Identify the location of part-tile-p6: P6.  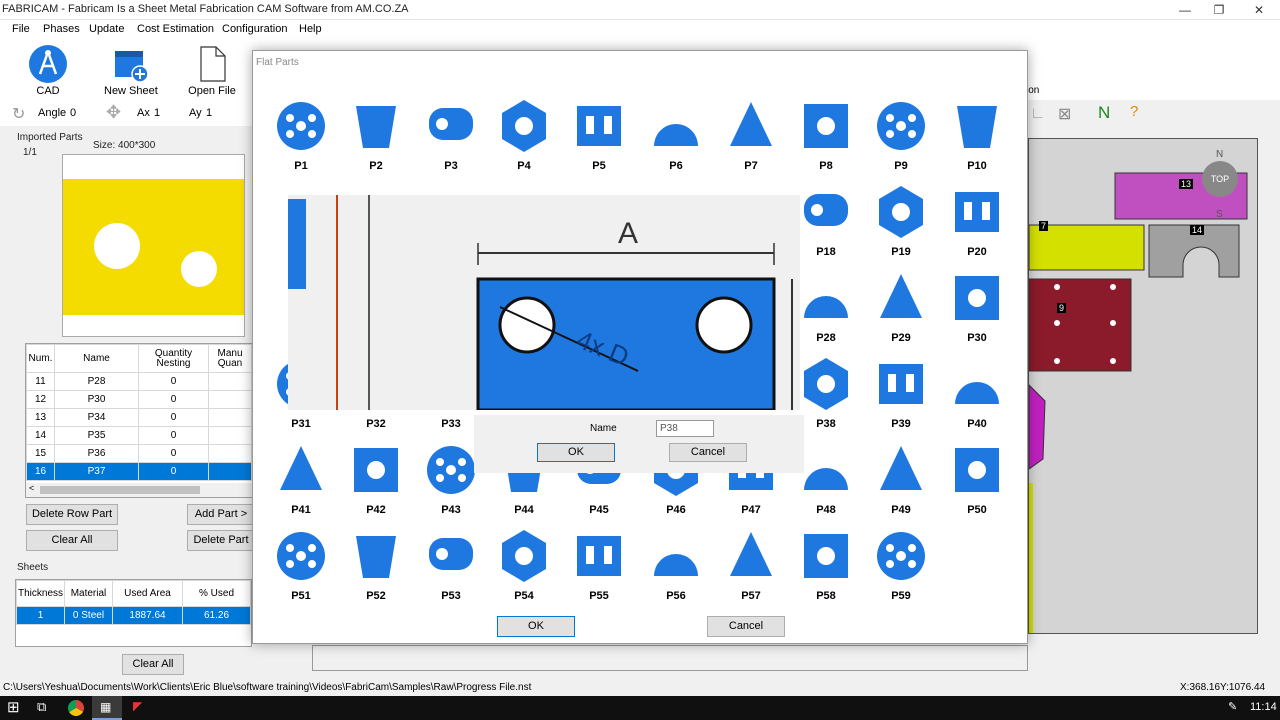
(676, 135).